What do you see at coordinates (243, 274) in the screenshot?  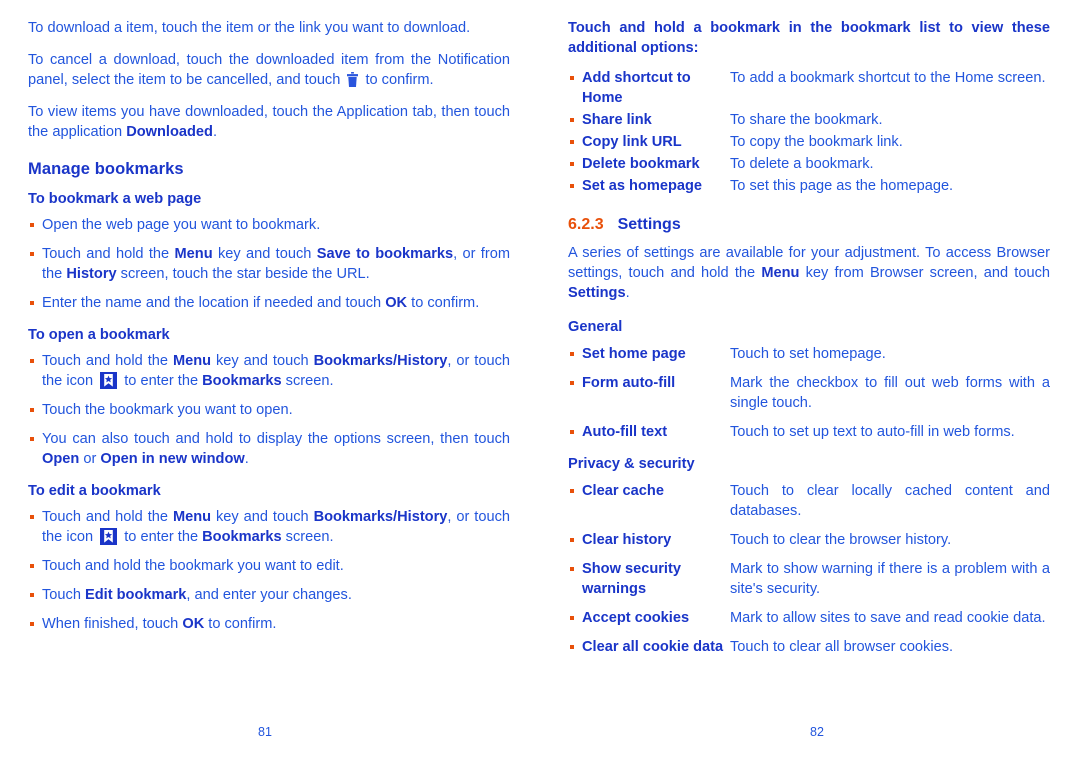 I see `text-run: screen, touch the star beside the URL.` at bounding box center [243, 274].